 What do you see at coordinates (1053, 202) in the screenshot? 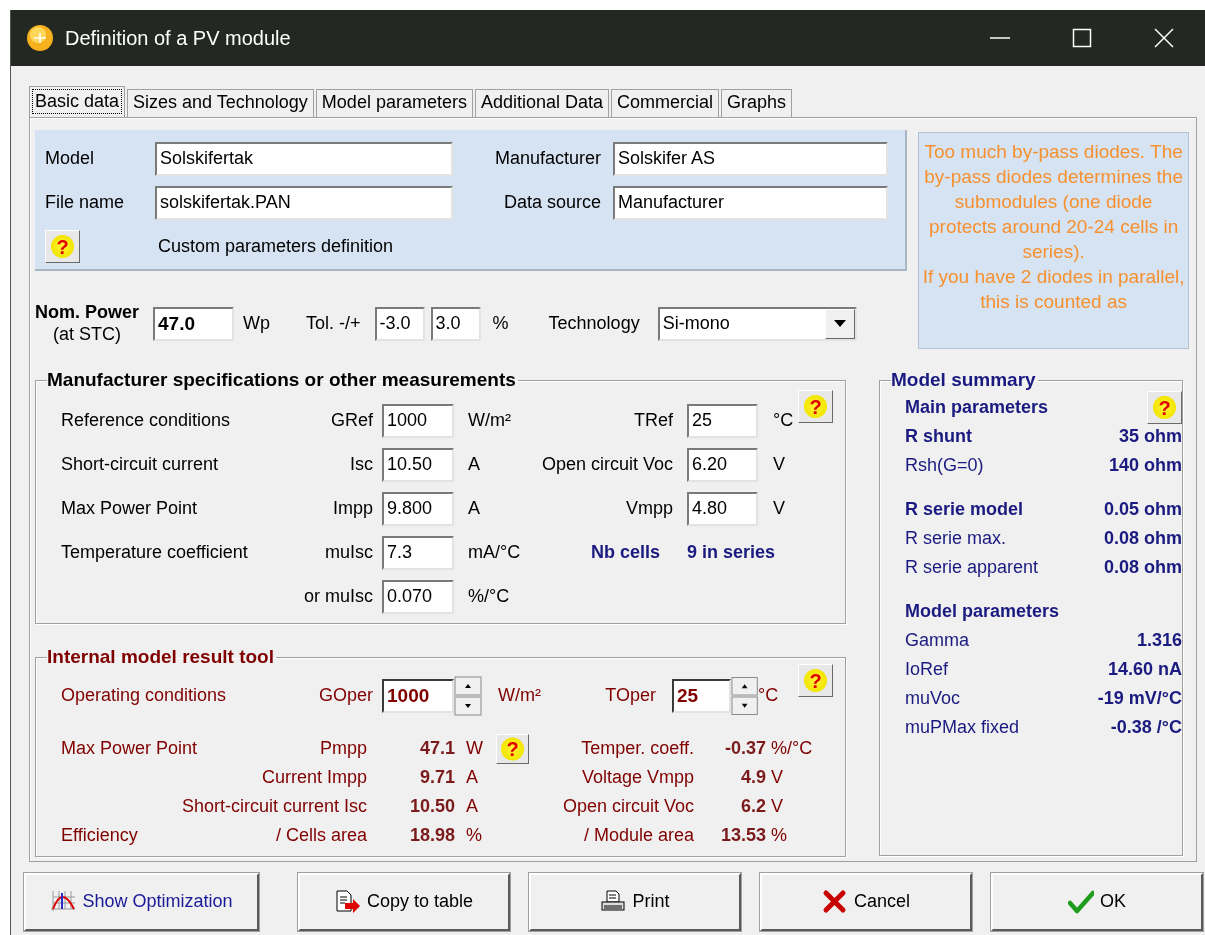
I see `warning-text: Too much by-pass diodes. The by-pass diodes determines the submodules (one diode protects around 20-24 cells in series).` at bounding box center [1053, 202].